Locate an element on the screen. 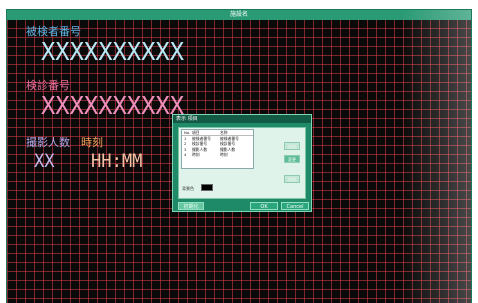  shot-count-label: 撮影人数 is located at coordinates (48, 142).